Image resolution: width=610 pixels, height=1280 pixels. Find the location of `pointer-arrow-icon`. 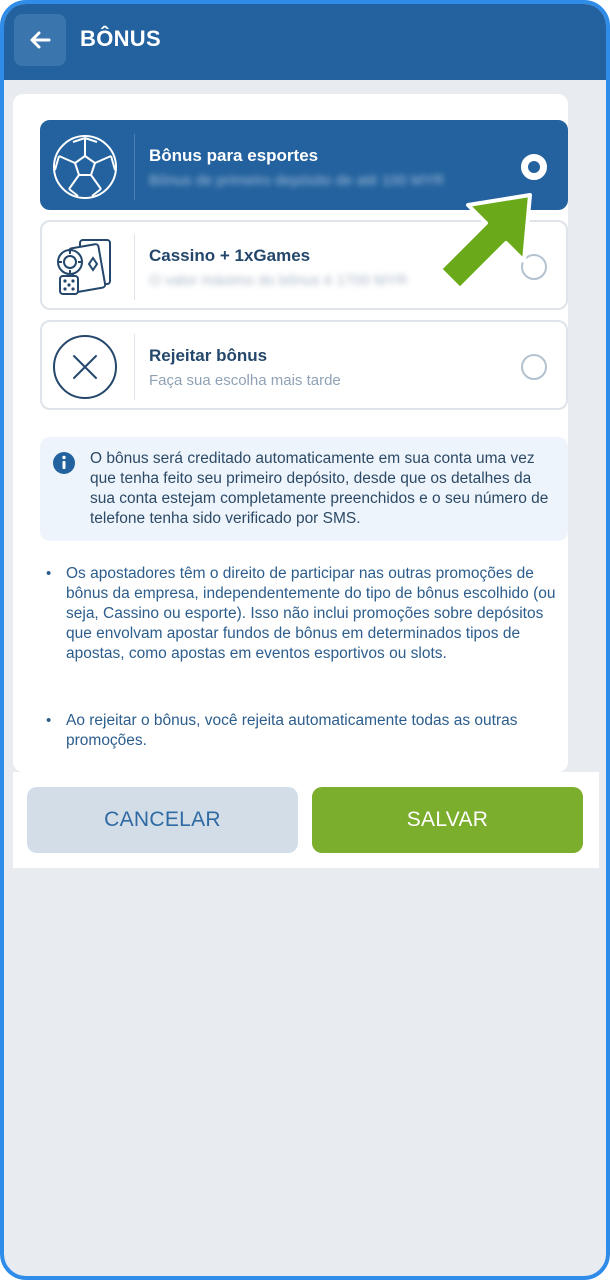

pointer-arrow-icon is located at coordinates (485, 242).